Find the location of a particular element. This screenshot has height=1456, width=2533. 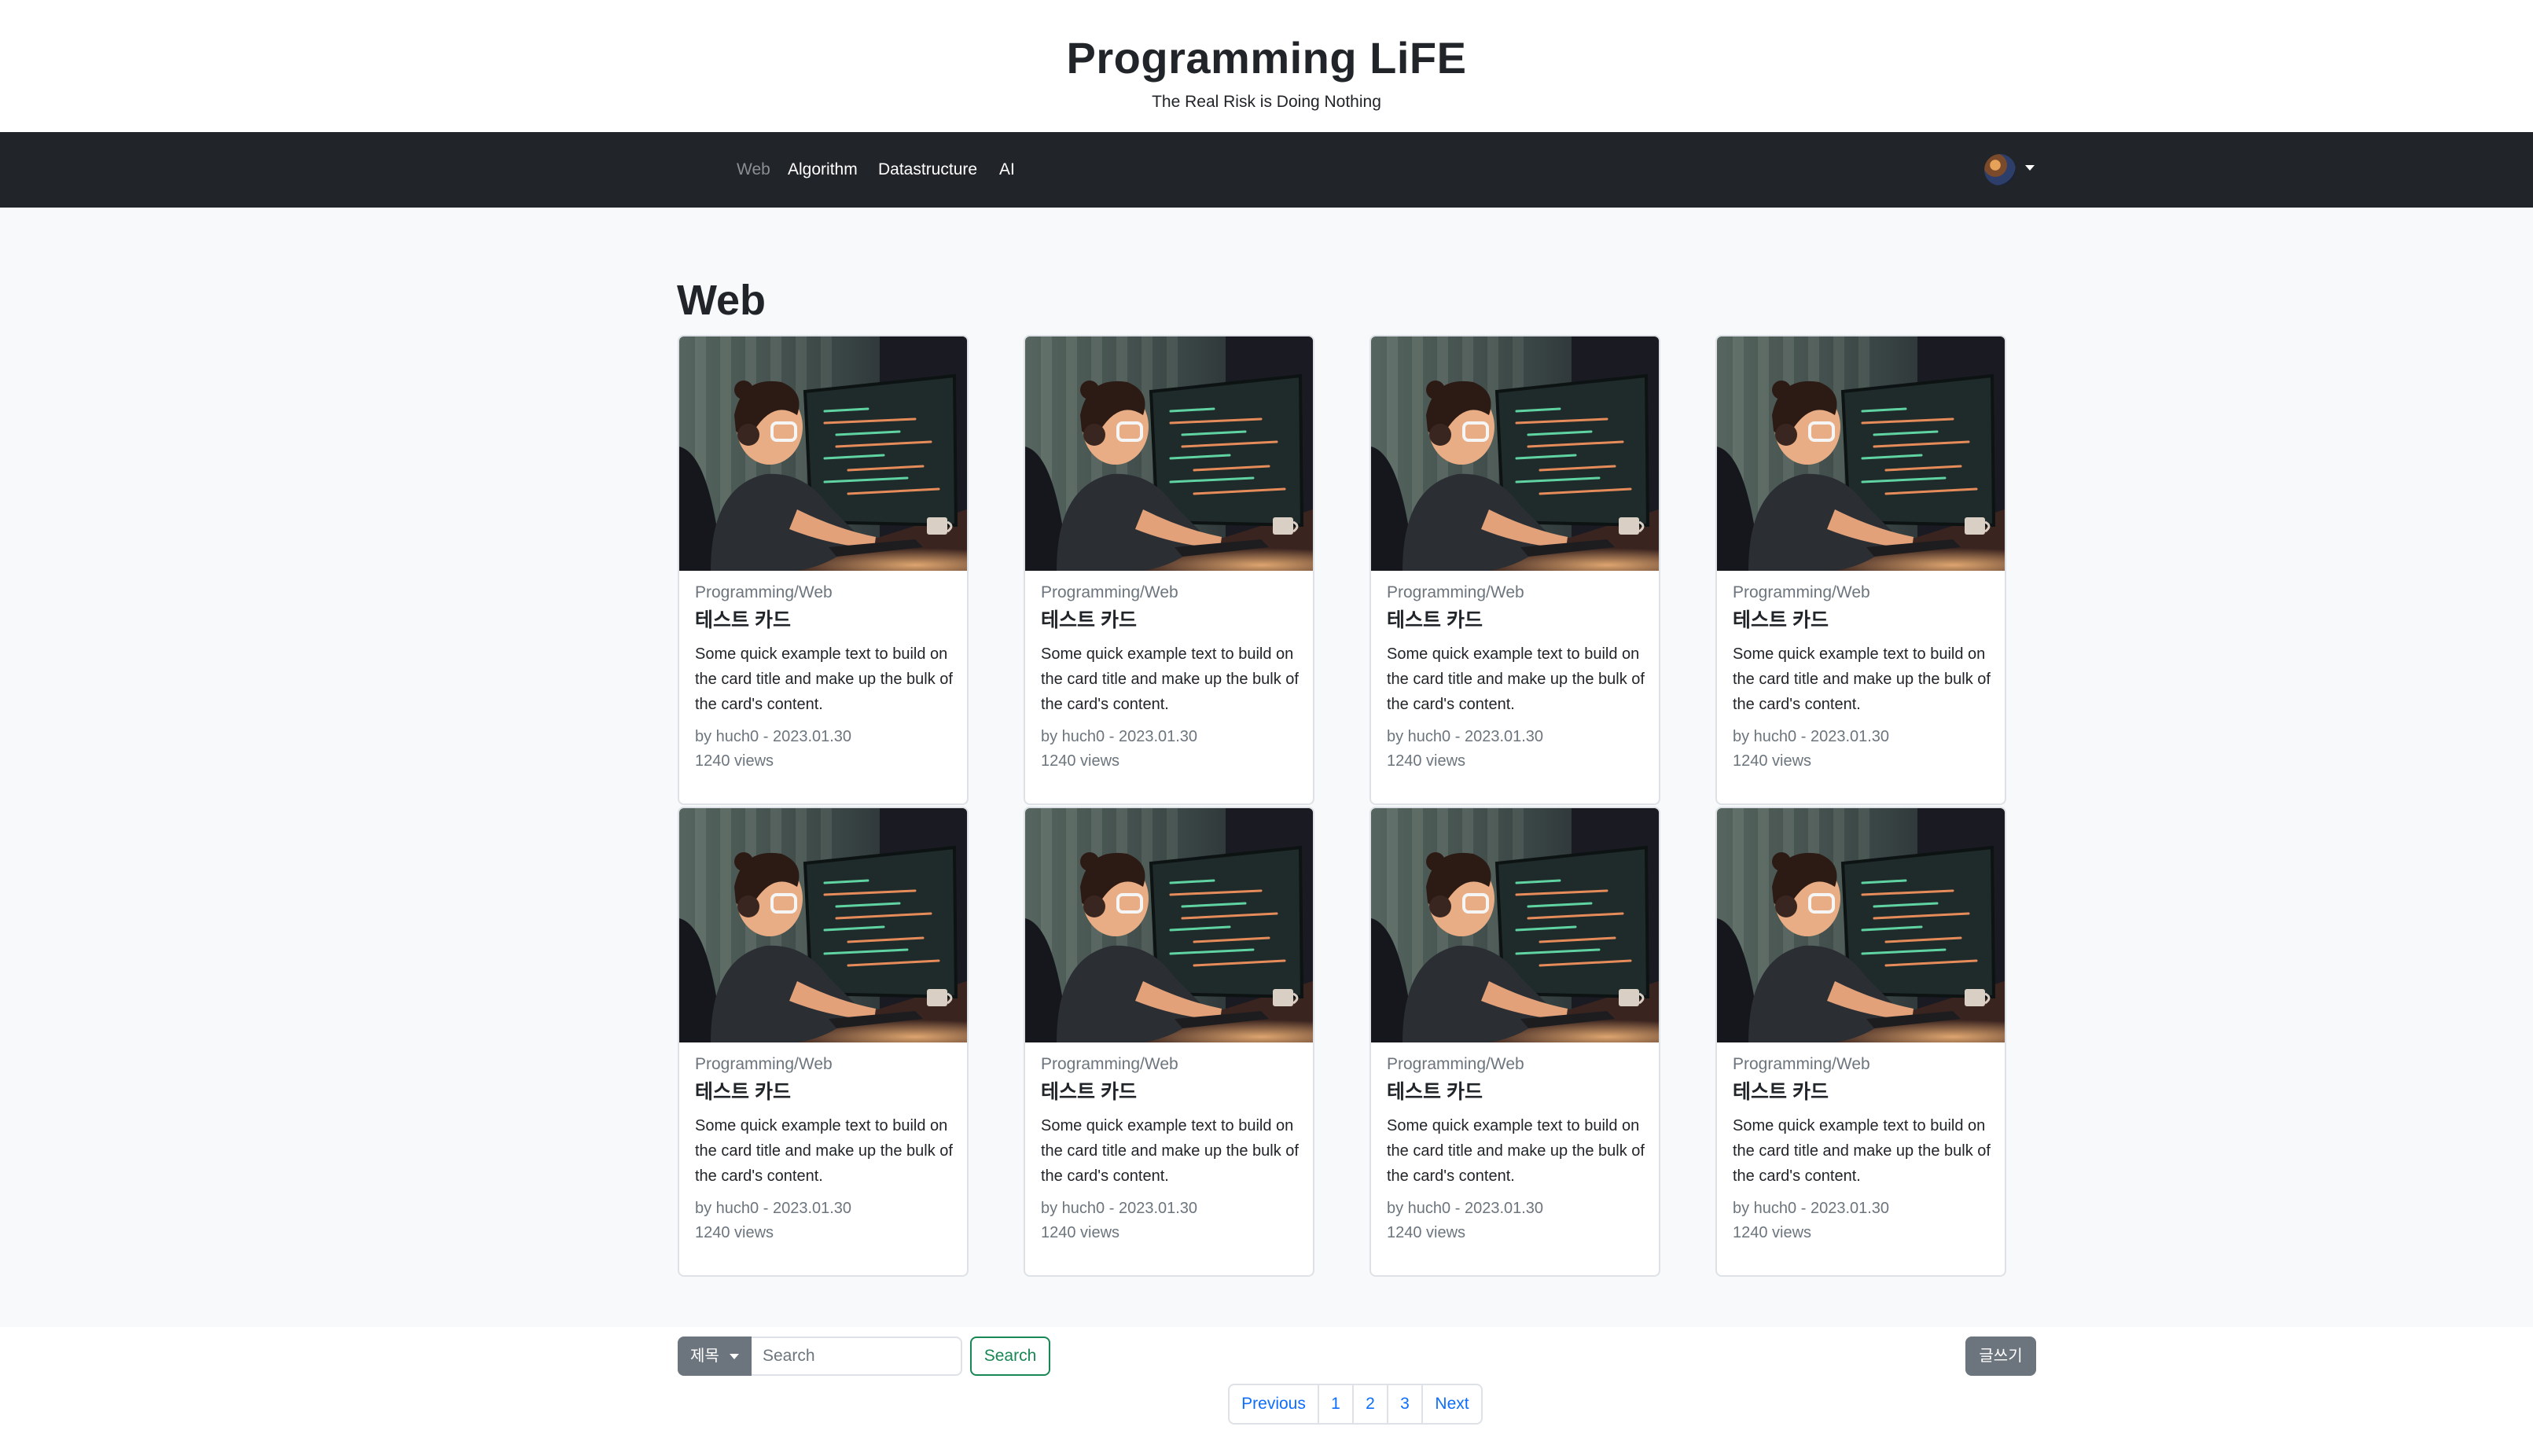

write-post-button: 글쓰기 is located at coordinates (2000, 1356).